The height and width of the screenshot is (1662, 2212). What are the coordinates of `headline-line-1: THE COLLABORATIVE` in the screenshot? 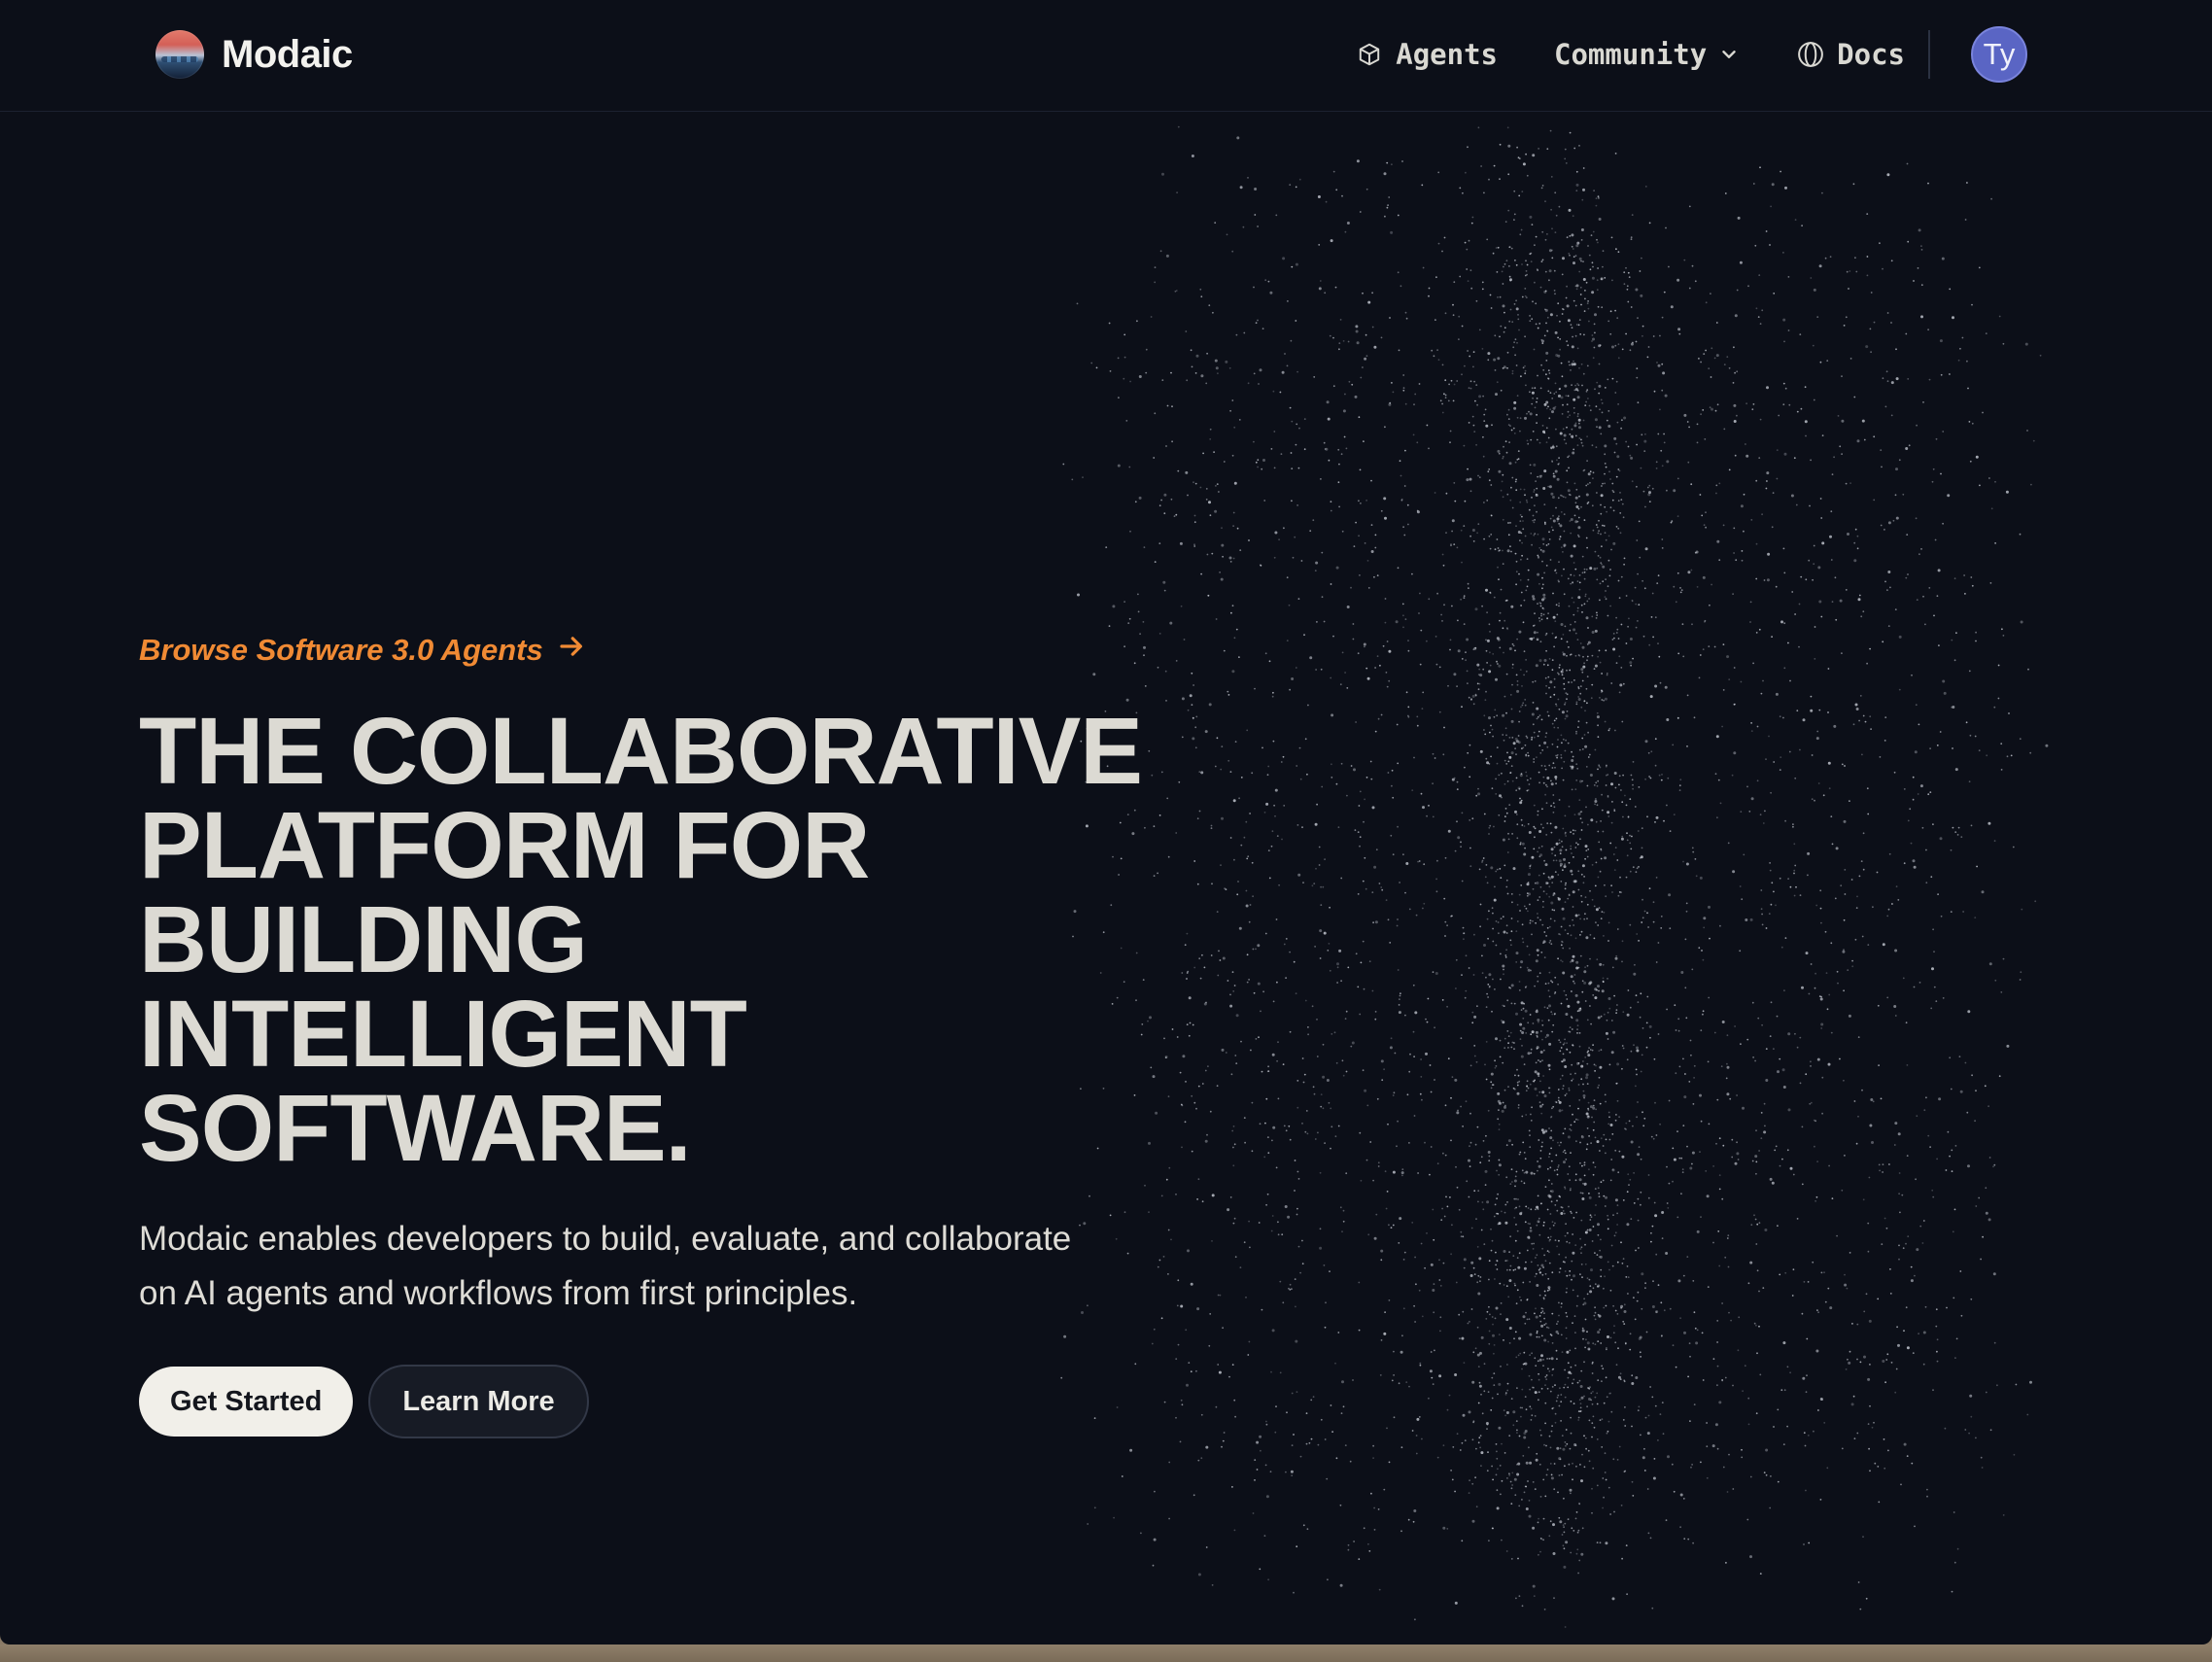 It's located at (641, 751).